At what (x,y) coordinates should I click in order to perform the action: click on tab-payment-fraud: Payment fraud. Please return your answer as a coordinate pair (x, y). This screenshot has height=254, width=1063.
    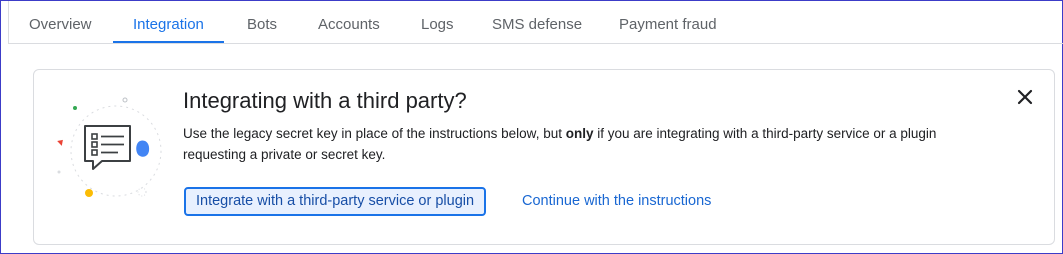
    Looking at the image, I should click on (668, 22).